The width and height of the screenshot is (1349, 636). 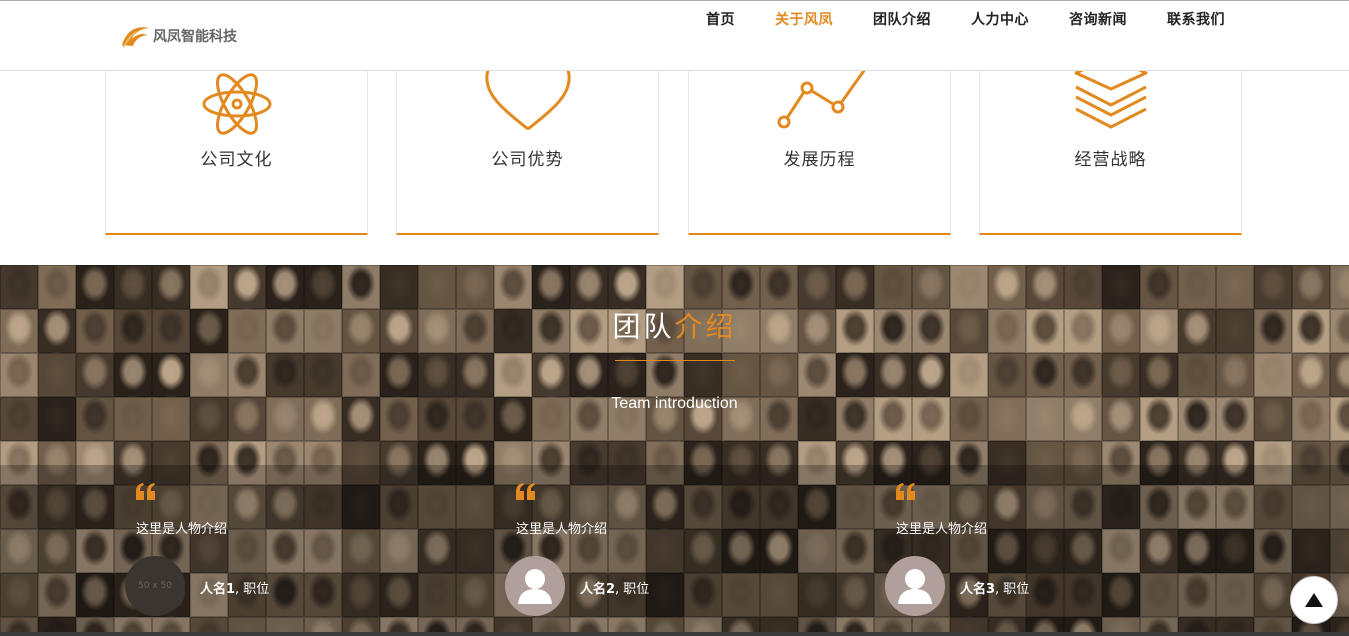 I want to click on member-name: 人名1, so click(x=218, y=589).